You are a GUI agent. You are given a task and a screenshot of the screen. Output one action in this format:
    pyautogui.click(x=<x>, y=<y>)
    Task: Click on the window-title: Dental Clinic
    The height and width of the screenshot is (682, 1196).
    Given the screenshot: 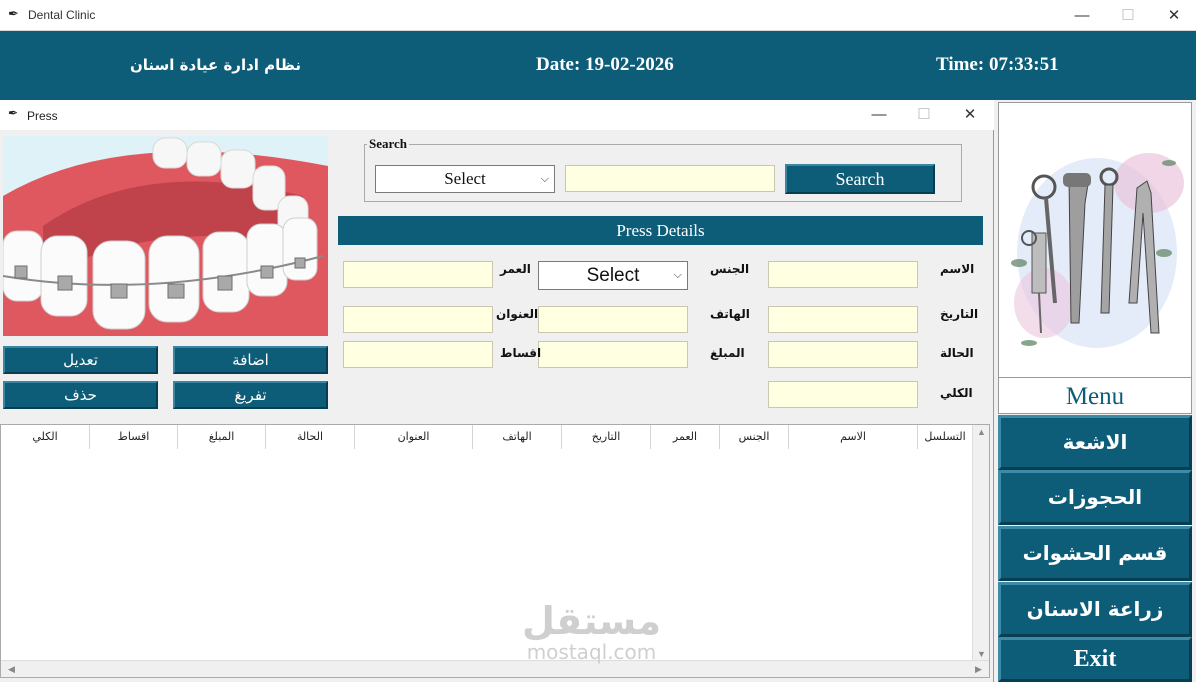 What is the action you would take?
    pyautogui.click(x=62, y=15)
    